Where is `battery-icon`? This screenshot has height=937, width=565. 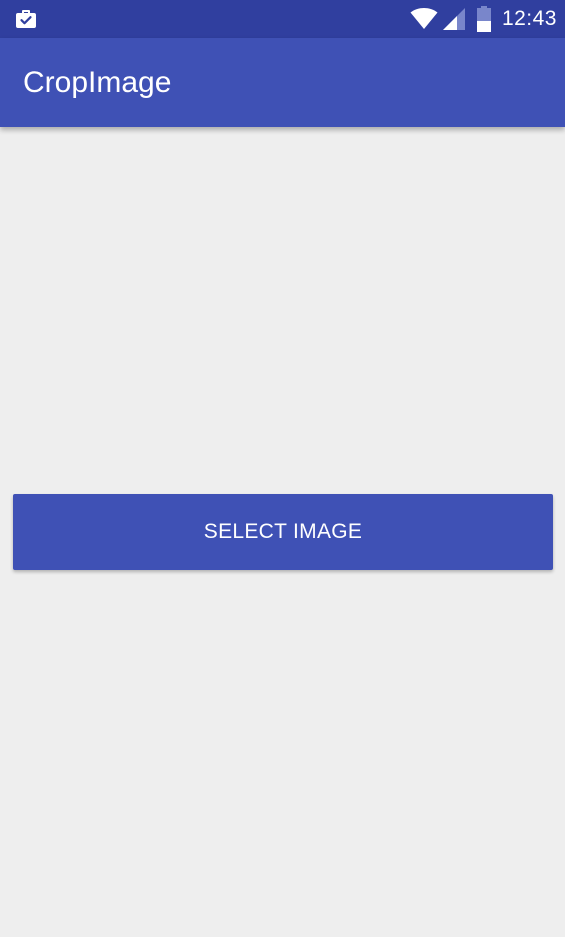
battery-icon is located at coordinates (489, 19).